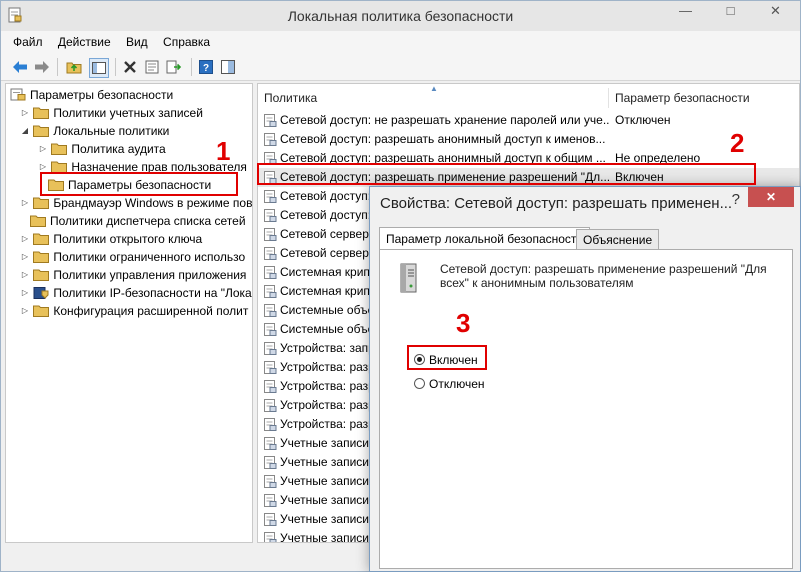 Image resolution: width=801 pixels, height=572 pixels. Describe the element at coordinates (685, 12) in the screenshot. I see `minimize-button: —` at that location.